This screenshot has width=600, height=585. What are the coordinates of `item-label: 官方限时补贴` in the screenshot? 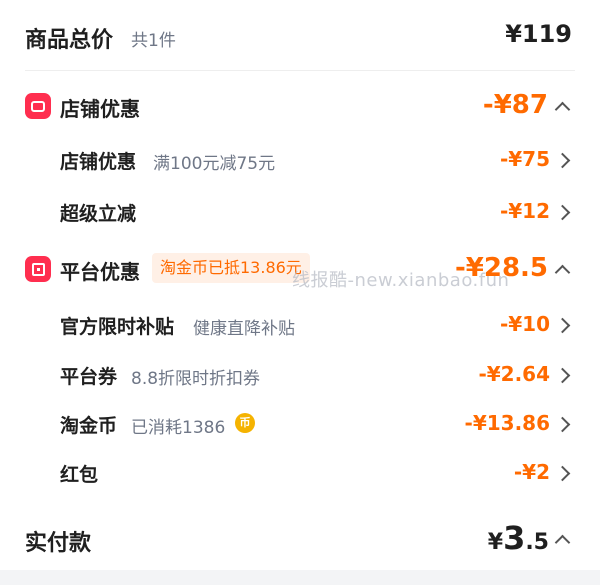 It's located at (117, 327).